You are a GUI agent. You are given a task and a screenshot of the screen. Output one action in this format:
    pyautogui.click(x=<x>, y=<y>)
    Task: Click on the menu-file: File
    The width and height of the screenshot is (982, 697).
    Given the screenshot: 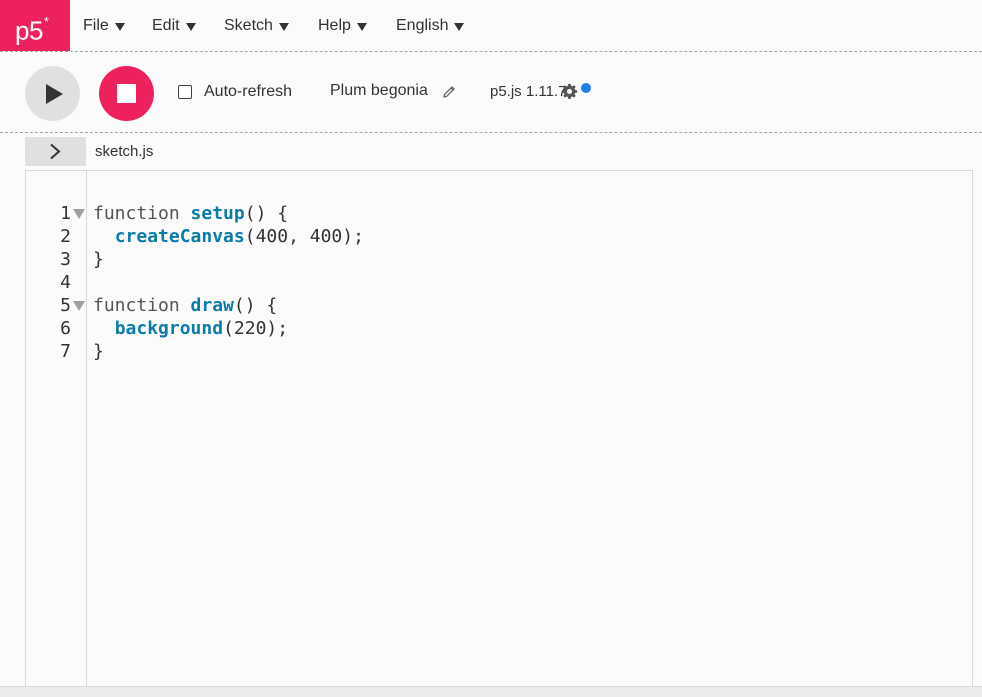 What is the action you would take?
    pyautogui.click(x=104, y=25)
    